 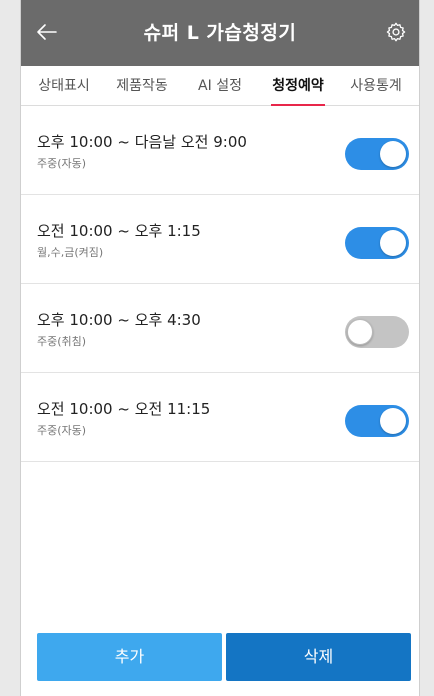 What do you see at coordinates (376, 86) in the screenshot?
I see `tab-statistics: 사용통계` at bounding box center [376, 86].